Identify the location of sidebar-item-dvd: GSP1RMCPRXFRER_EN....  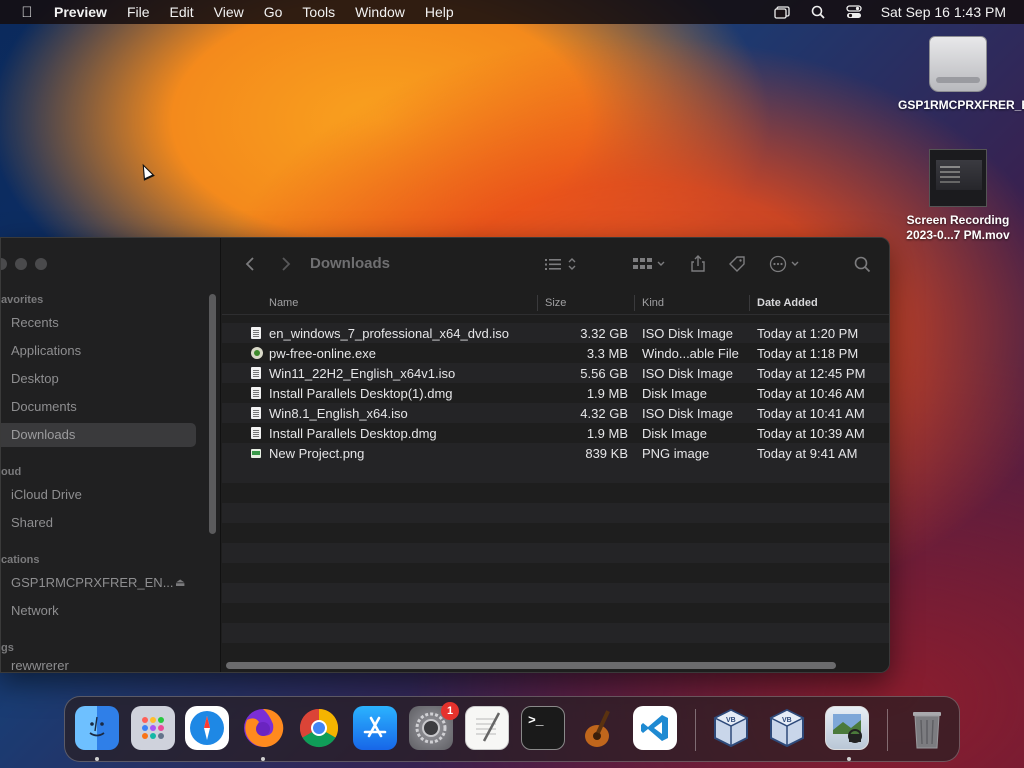
(92, 583).